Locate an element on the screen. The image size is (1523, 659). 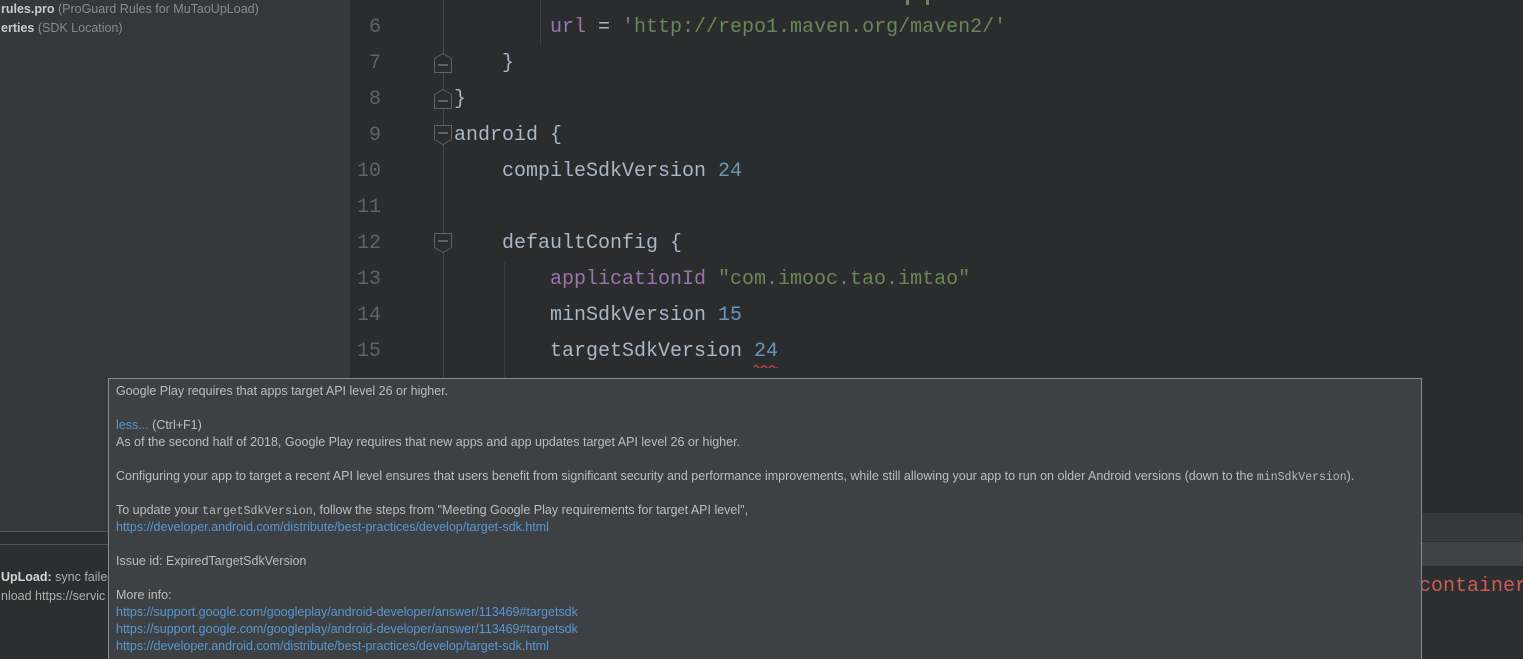
sync-failed-message: UpLoad: sync failed is located at coordinates (57, 577).